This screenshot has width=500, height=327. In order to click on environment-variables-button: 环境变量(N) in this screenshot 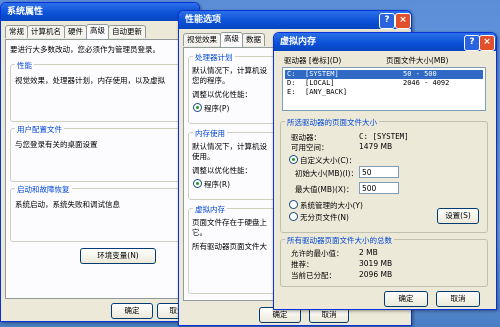, I will do `click(118, 256)`.